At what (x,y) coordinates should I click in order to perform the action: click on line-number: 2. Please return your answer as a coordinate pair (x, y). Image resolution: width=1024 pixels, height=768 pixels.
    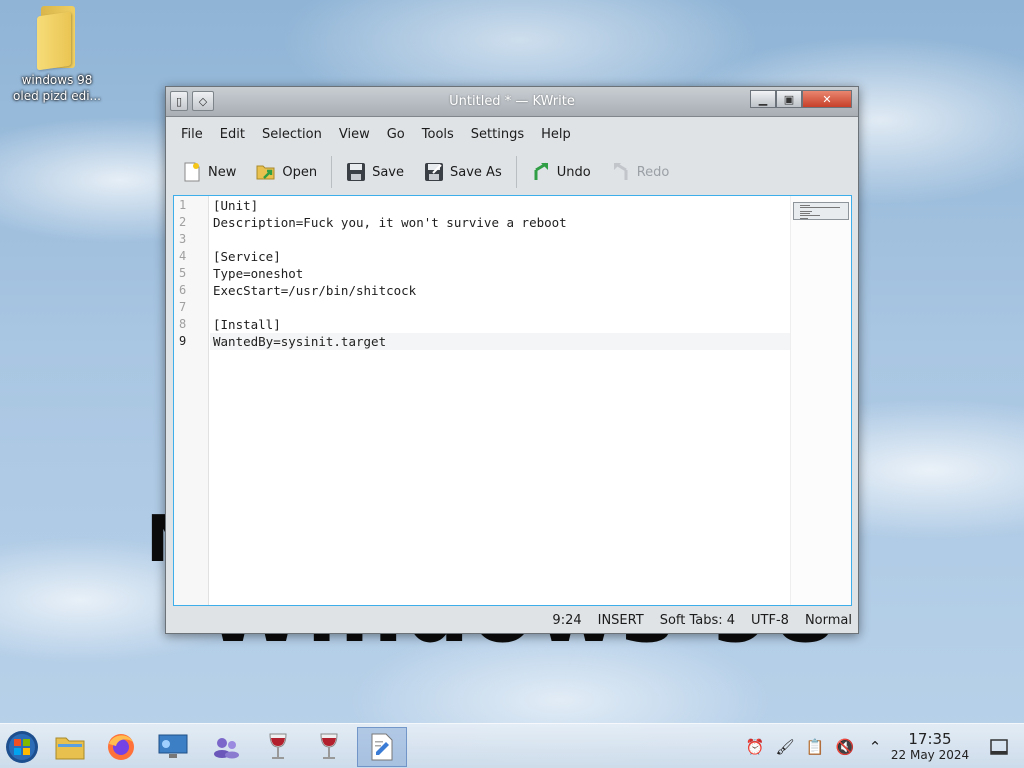
    Looking at the image, I should click on (183, 222).